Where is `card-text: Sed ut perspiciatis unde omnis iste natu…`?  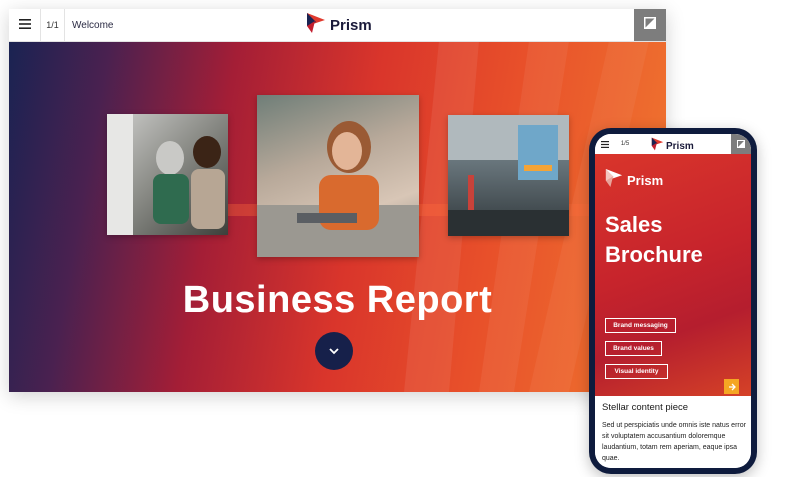 card-text: Sed ut perspiciatis unde omnis iste natu… is located at coordinates (674, 442).